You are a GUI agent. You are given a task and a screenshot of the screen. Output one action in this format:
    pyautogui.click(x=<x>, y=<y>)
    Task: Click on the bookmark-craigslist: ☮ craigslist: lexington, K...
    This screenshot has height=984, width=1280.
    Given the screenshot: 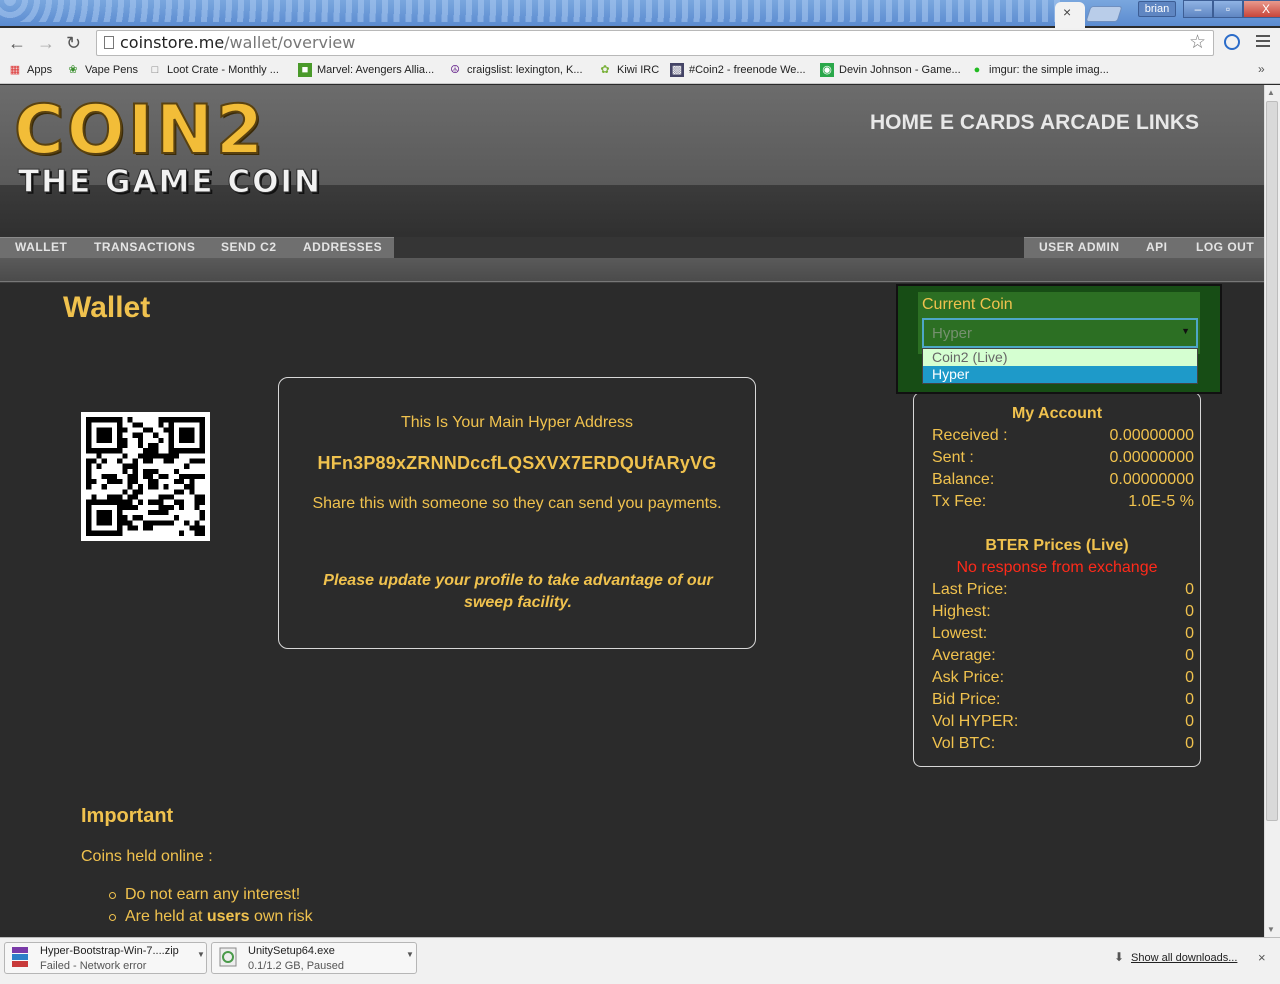 What is the action you would take?
    pyautogui.click(x=515, y=70)
    